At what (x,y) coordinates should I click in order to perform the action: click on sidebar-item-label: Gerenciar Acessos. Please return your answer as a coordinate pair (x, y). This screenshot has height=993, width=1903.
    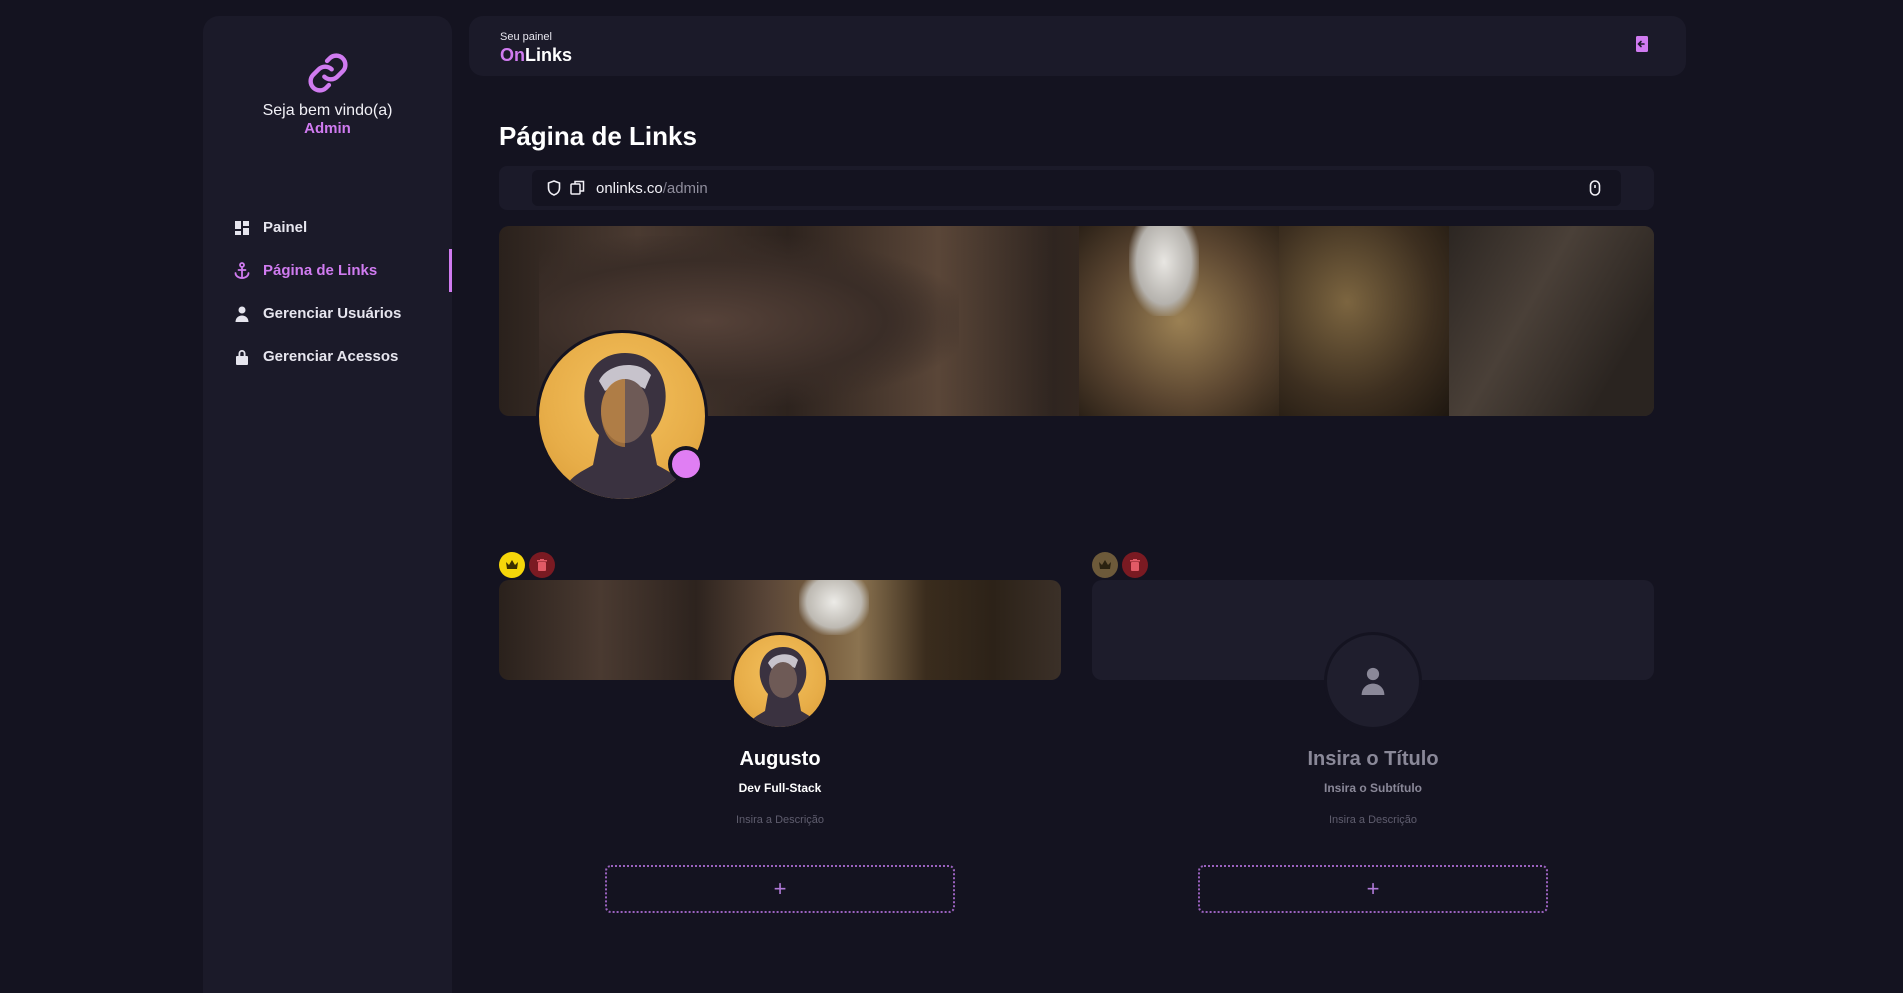
    Looking at the image, I should click on (331, 356).